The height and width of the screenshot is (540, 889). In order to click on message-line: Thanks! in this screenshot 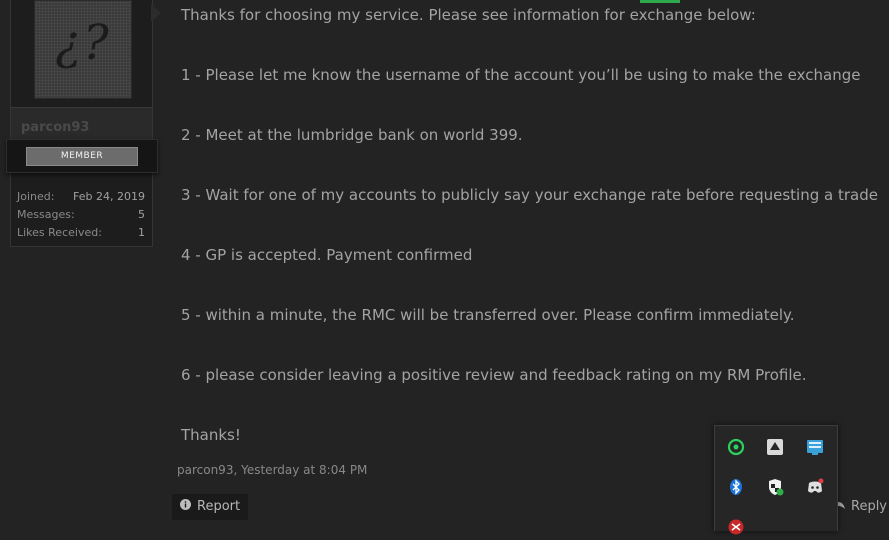, I will do `click(211, 435)`.